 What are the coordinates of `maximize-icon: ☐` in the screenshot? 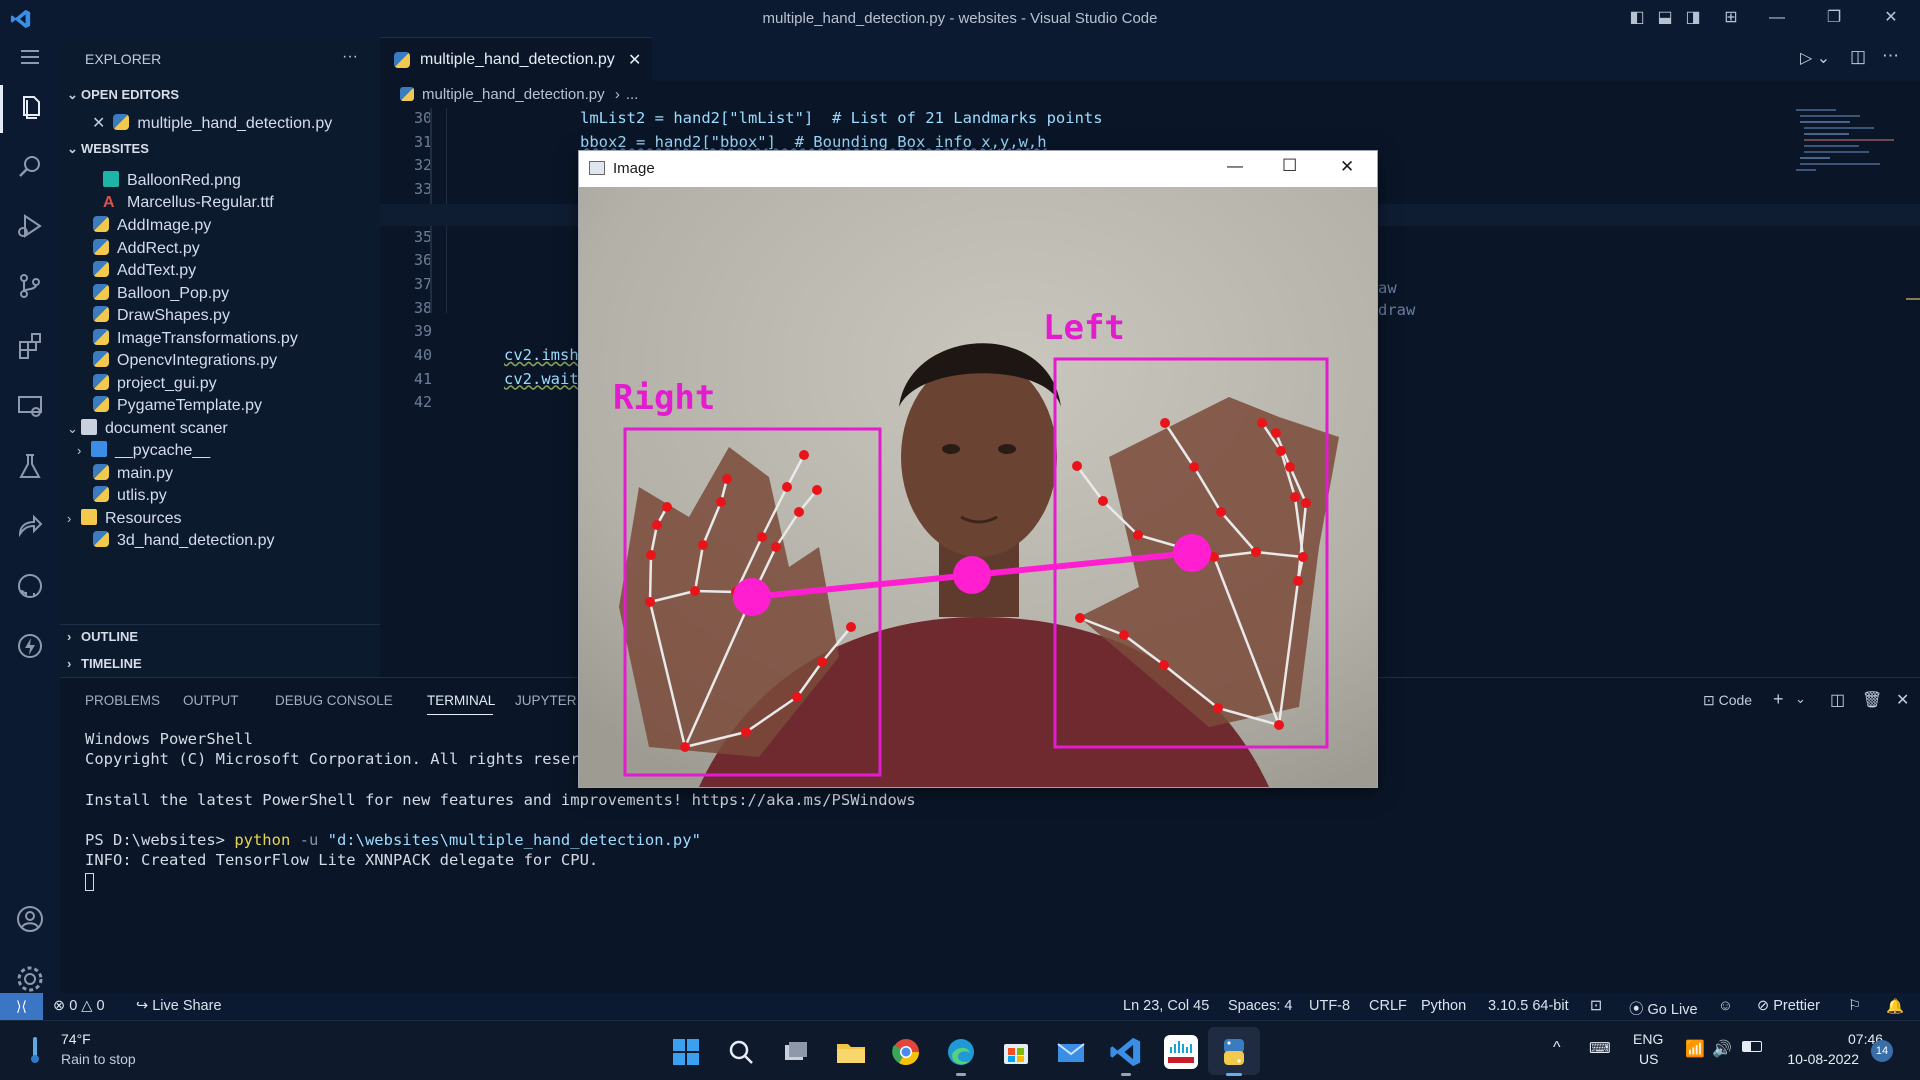 It's located at (1289, 166).